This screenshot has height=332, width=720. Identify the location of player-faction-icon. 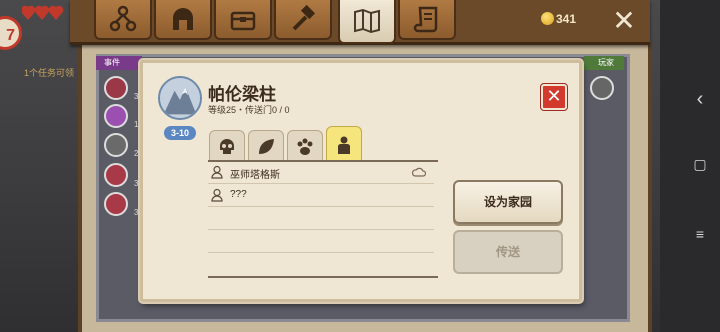
(602, 88).